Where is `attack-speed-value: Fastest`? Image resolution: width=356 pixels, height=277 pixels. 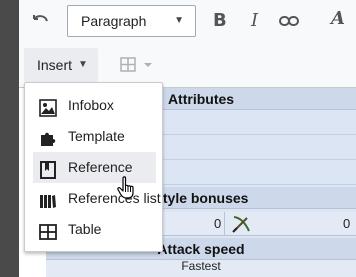 attack-speed-value: Fastest is located at coordinates (201, 268).